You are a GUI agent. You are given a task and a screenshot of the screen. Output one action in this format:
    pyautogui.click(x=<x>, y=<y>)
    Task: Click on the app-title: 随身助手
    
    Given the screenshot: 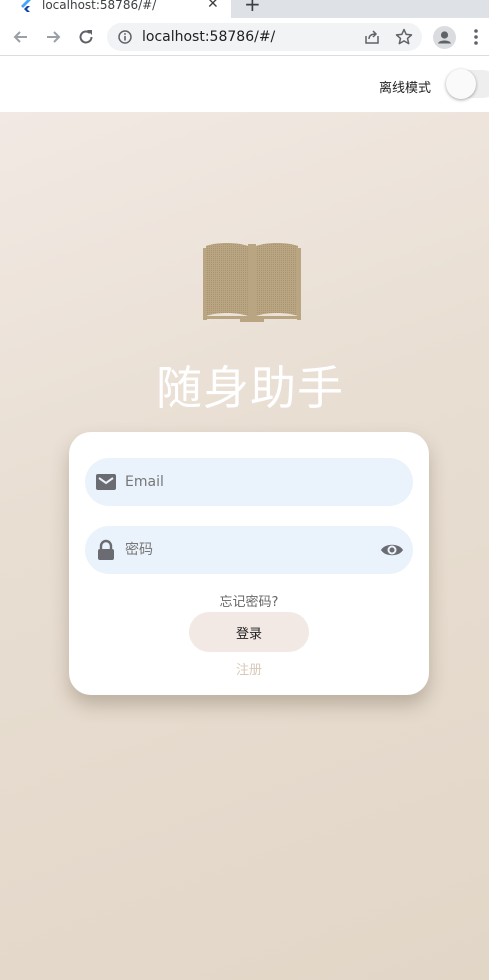 What is the action you would take?
    pyautogui.click(x=250, y=388)
    